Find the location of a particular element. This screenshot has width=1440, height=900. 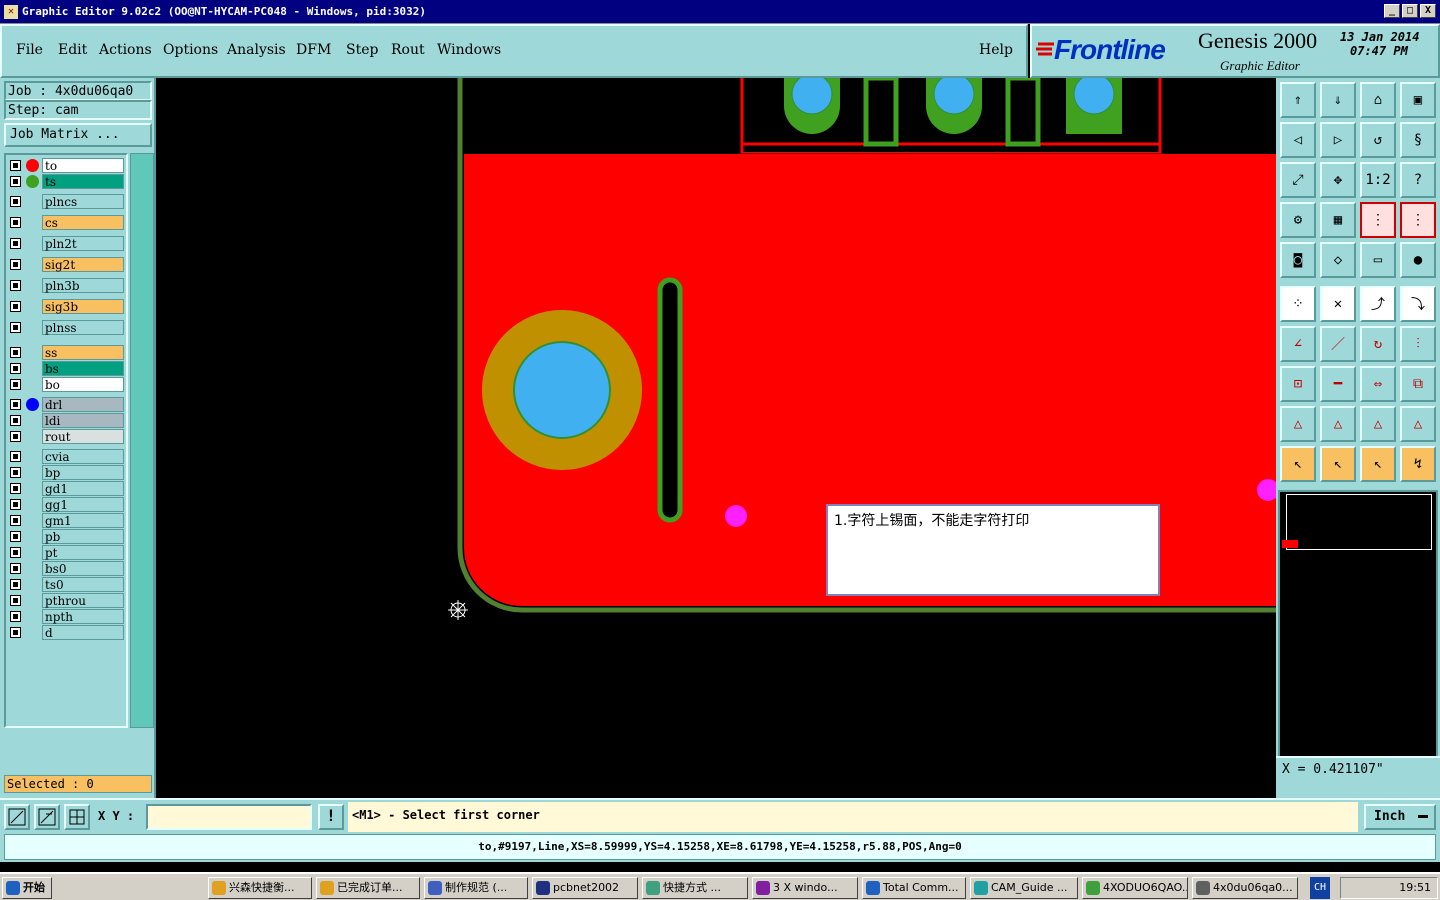

window-icon: ▣ is located at coordinates (1418, 100).